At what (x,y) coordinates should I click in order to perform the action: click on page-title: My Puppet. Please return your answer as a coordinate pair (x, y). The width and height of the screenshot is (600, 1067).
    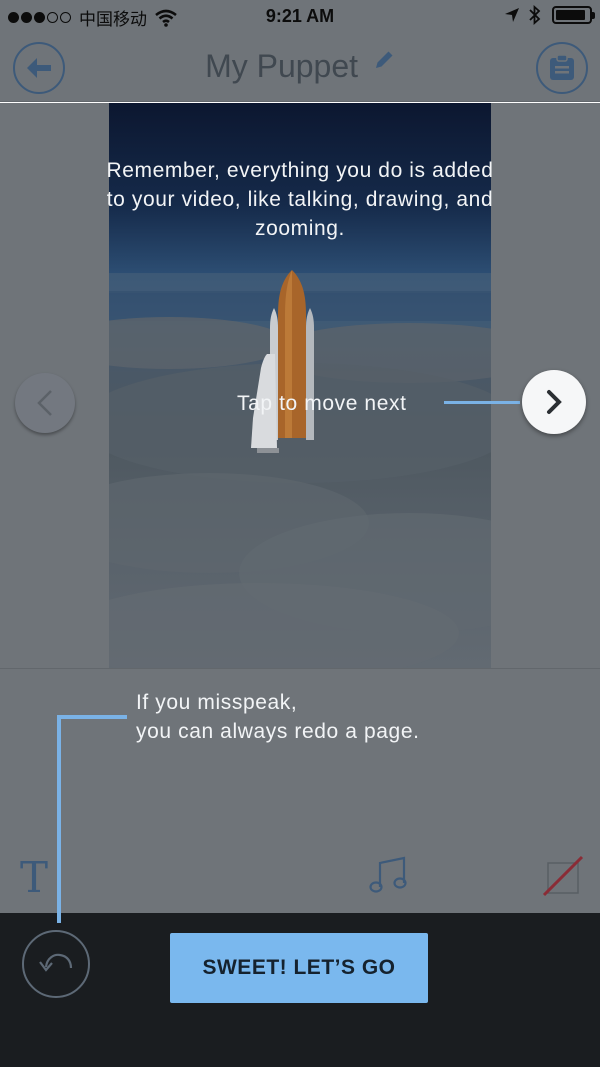
    Looking at the image, I should click on (300, 66).